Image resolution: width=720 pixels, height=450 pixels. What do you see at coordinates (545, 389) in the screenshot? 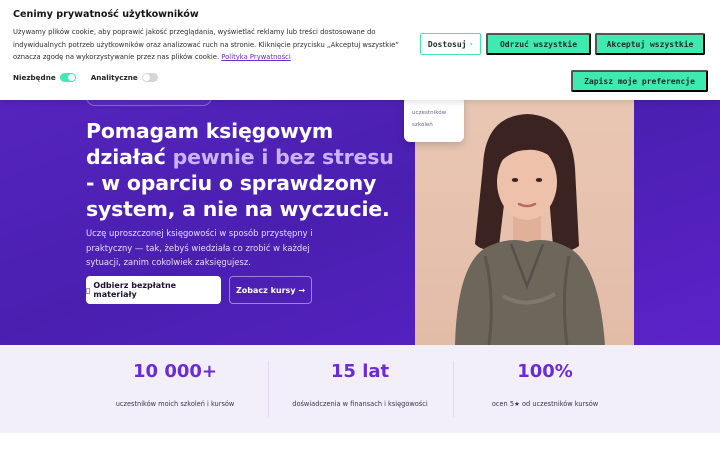
I see `stat-ratings: 100% ocen 5★ od uczestników kursów` at bounding box center [545, 389].